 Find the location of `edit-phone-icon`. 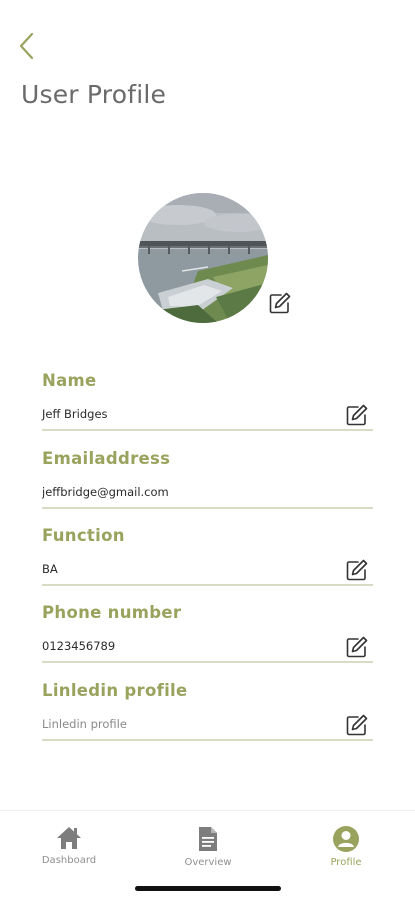

edit-phone-icon is located at coordinates (357, 647).